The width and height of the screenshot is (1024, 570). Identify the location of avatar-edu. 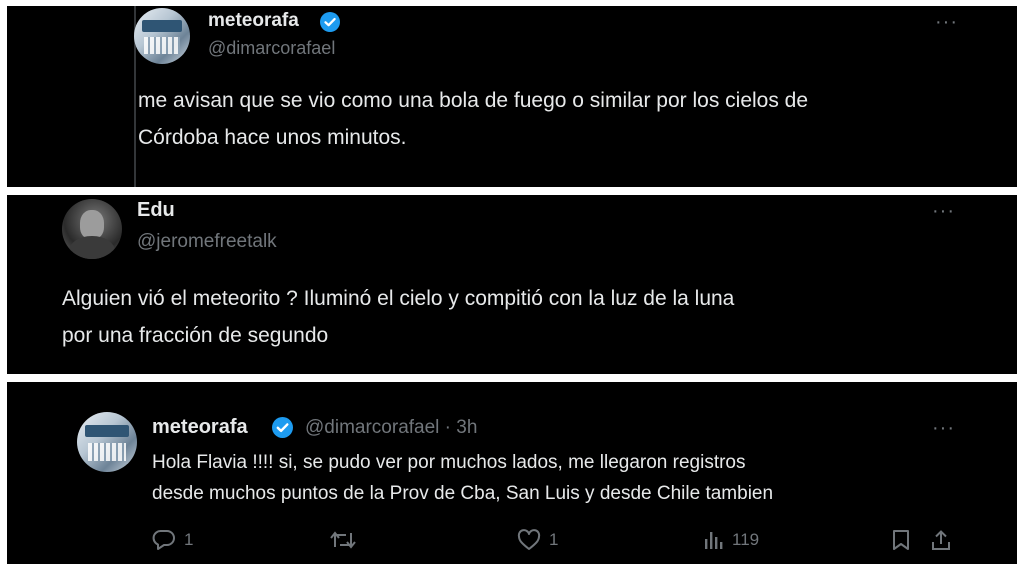
(92, 229).